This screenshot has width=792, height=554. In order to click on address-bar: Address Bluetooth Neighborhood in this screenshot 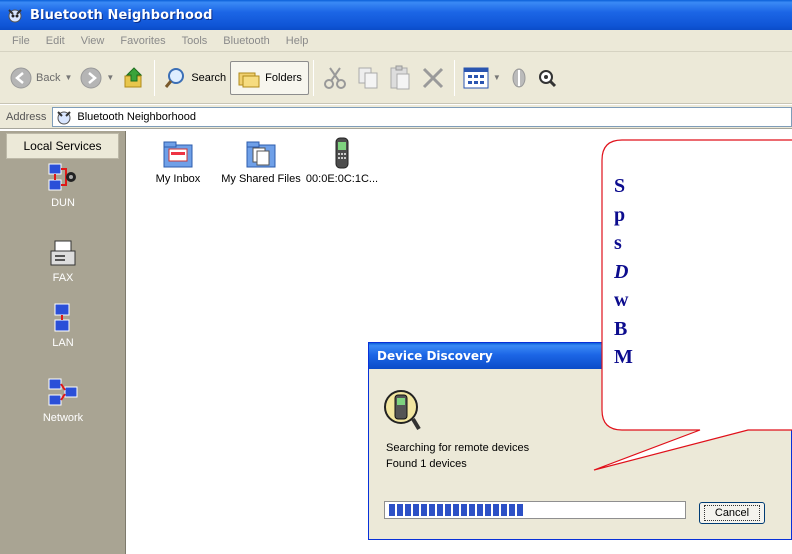, I will do `click(396, 117)`.